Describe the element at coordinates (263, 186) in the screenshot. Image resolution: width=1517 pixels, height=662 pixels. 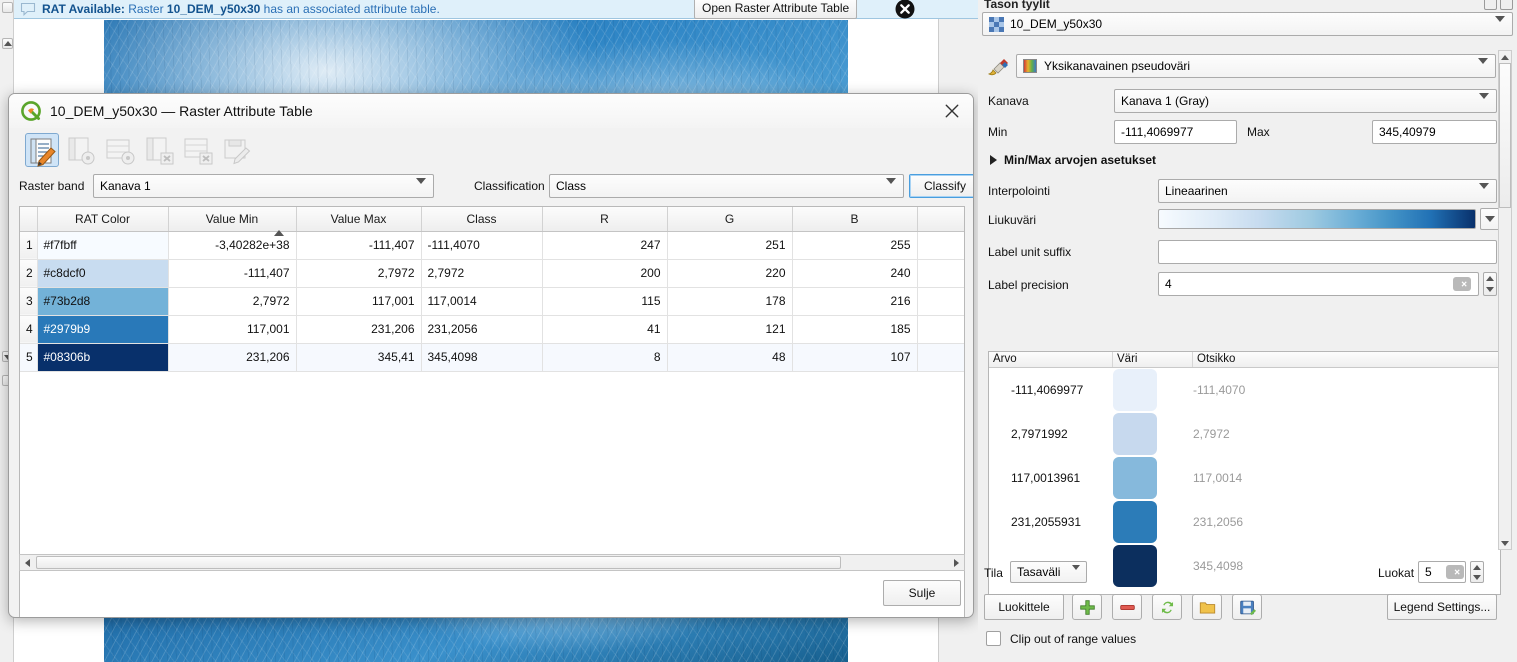
I see `raster-band-select: Kanava 1` at that location.